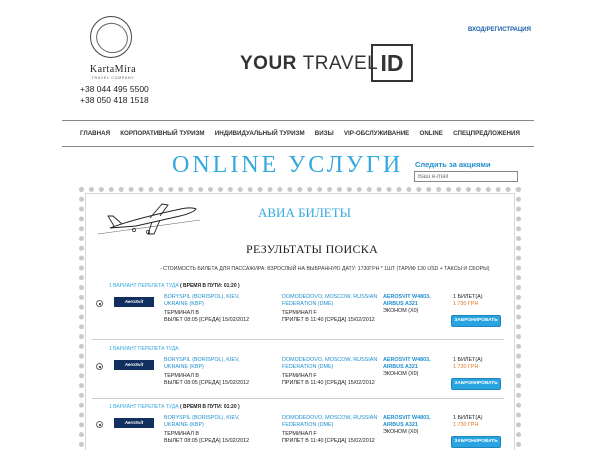 The image size is (600, 450). I want to click on result-row-header: 1 ВАРИАНТ ПЕРЕЛЕТА ТУДА, so click(144, 349).